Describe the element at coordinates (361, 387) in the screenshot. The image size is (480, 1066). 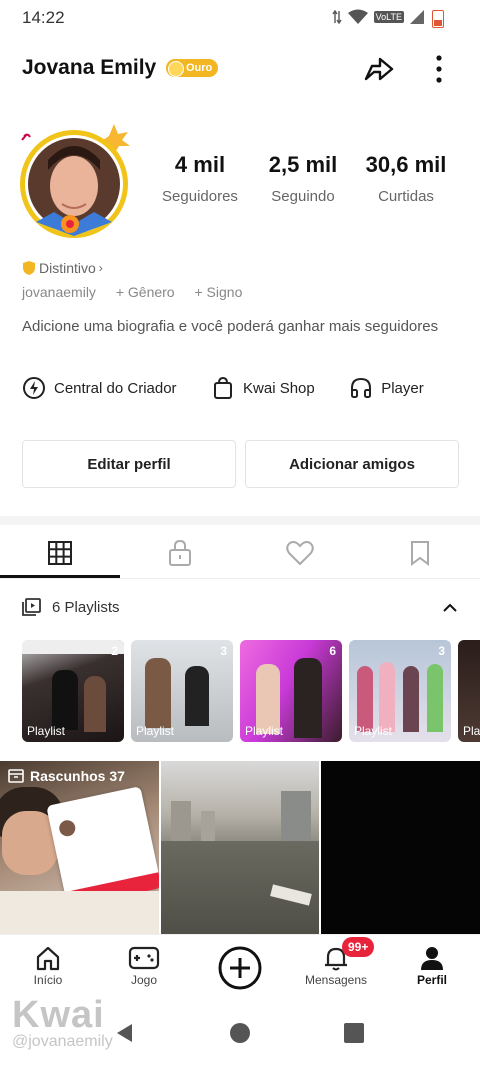
I see `headphones-icon` at that location.